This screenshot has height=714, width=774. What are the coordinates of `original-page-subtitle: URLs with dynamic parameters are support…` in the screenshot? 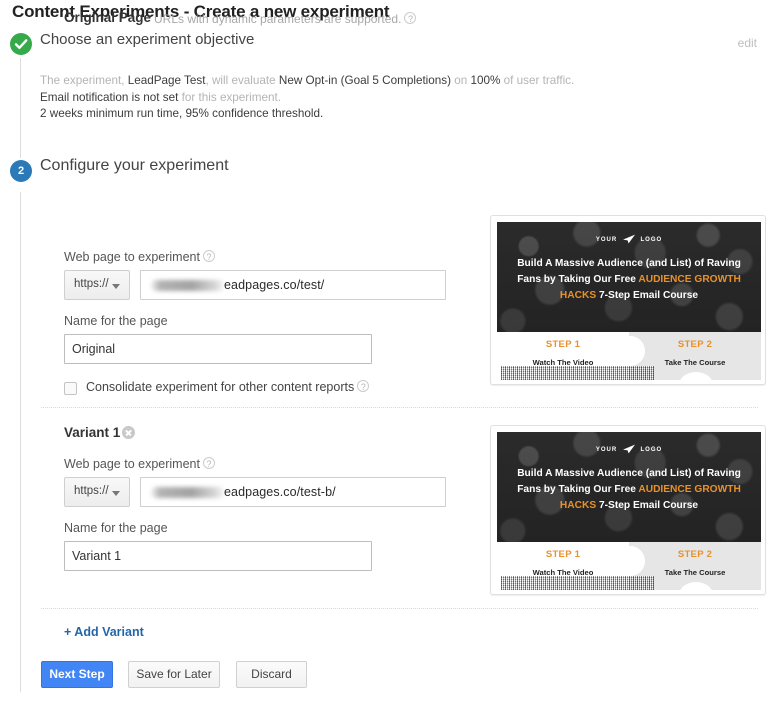 It's located at (285, 19).